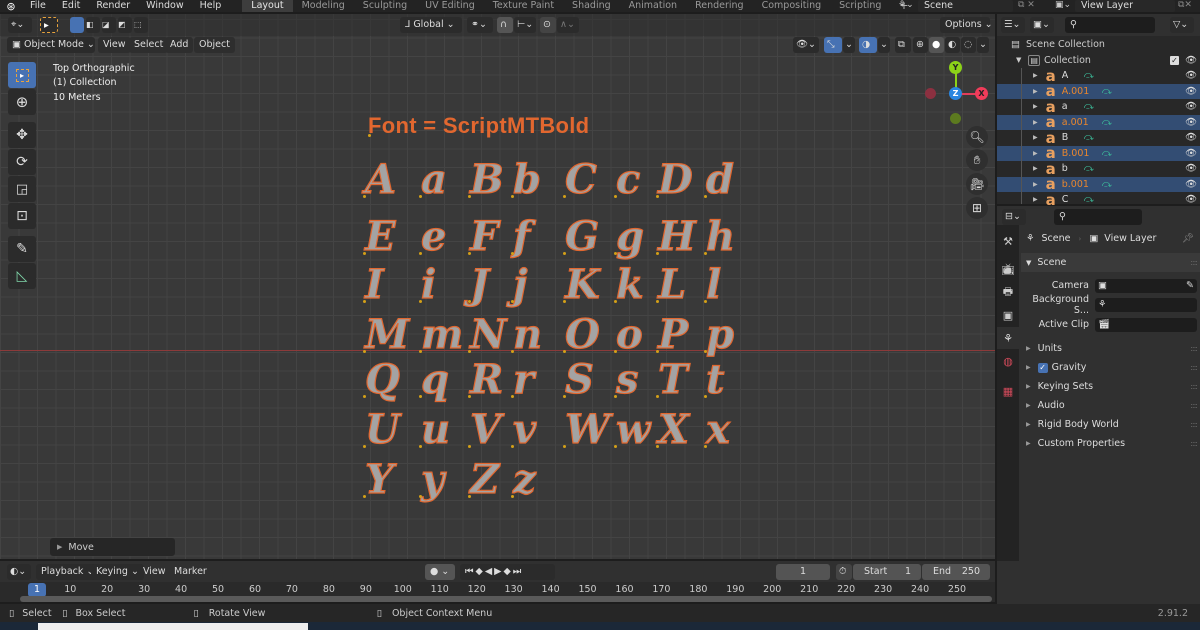 The width and height of the screenshot is (1200, 630). Describe the element at coordinates (433, 236) in the screenshot. I see `text-object-letter: e` at that location.